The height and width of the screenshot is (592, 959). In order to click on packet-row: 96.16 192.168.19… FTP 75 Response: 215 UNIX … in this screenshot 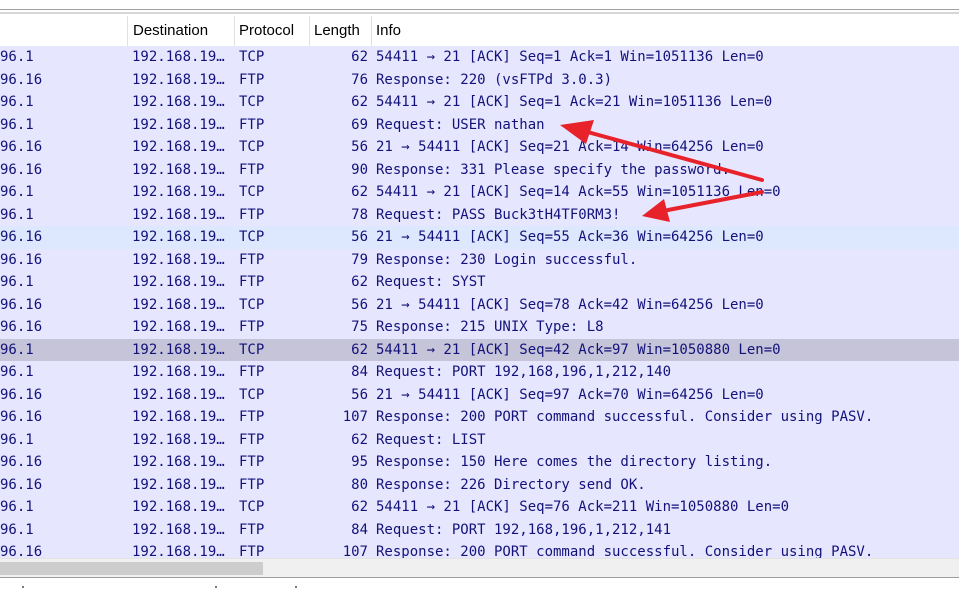, I will do `click(479, 327)`.